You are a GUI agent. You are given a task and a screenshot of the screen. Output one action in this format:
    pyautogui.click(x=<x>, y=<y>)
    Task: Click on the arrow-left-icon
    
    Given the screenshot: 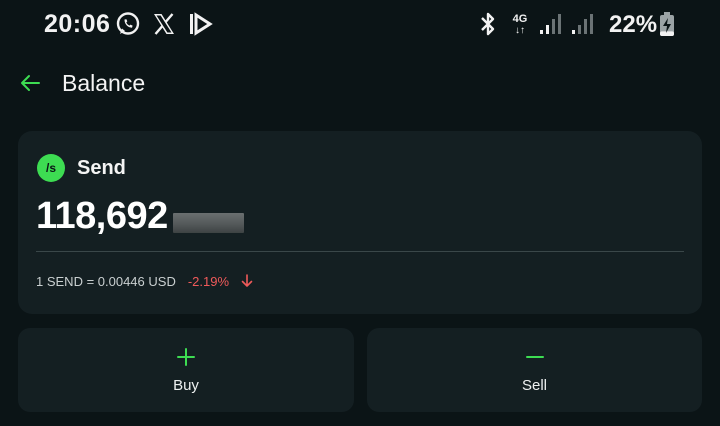 What is the action you would take?
    pyautogui.click(x=30, y=83)
    